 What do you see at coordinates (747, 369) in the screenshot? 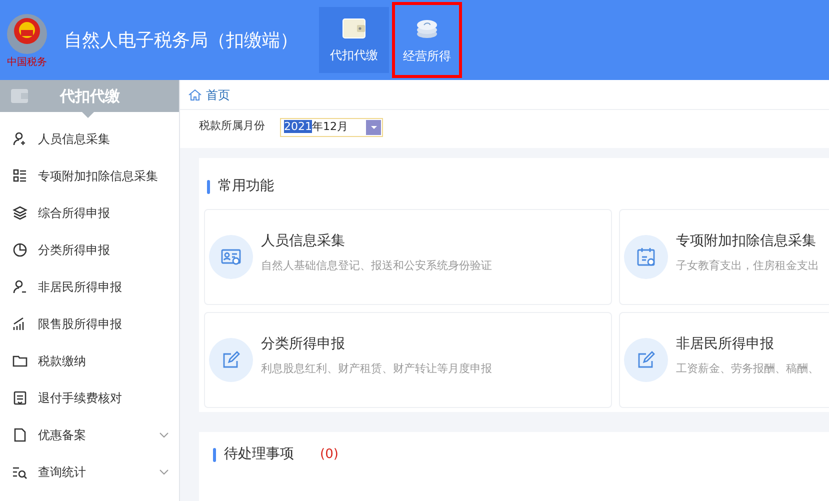
I see `card-description: 工资薪金、劳务报酬、稿酬、` at bounding box center [747, 369].